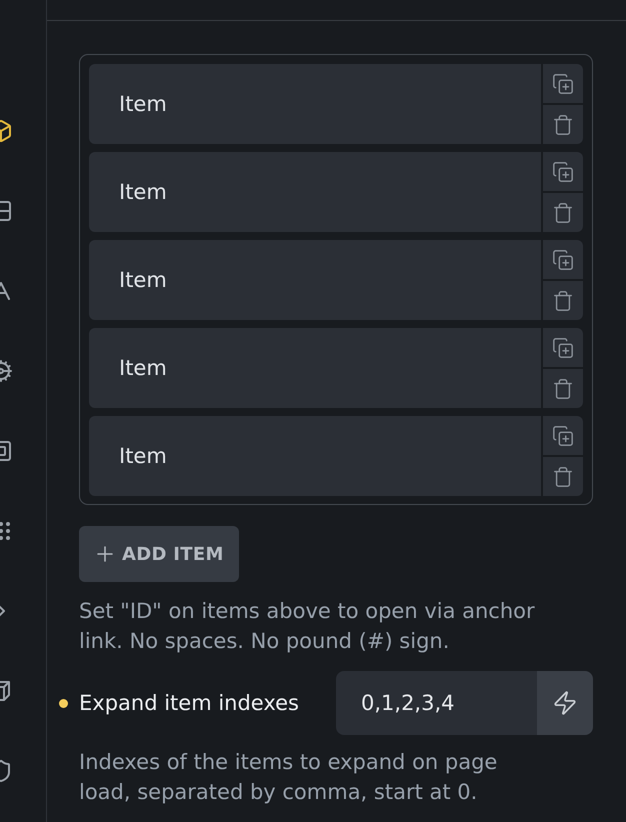 This screenshot has height=822, width=626. I want to click on cube-icon, so click(6, 131).